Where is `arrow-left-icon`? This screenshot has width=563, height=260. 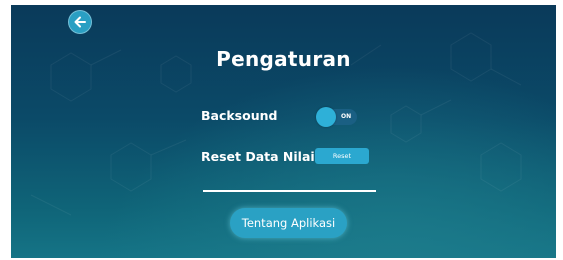 arrow-left-icon is located at coordinates (80, 22).